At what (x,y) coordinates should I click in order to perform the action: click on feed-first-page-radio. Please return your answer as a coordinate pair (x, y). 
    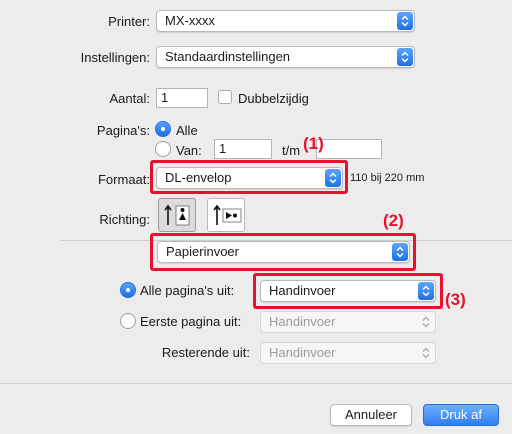
    Looking at the image, I should click on (128, 321).